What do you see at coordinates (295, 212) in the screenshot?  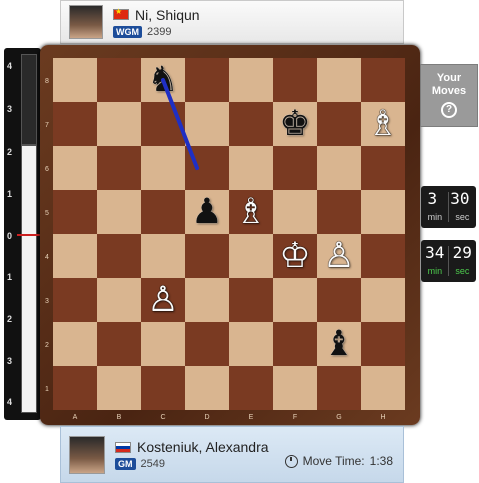 I see `square-f5` at bounding box center [295, 212].